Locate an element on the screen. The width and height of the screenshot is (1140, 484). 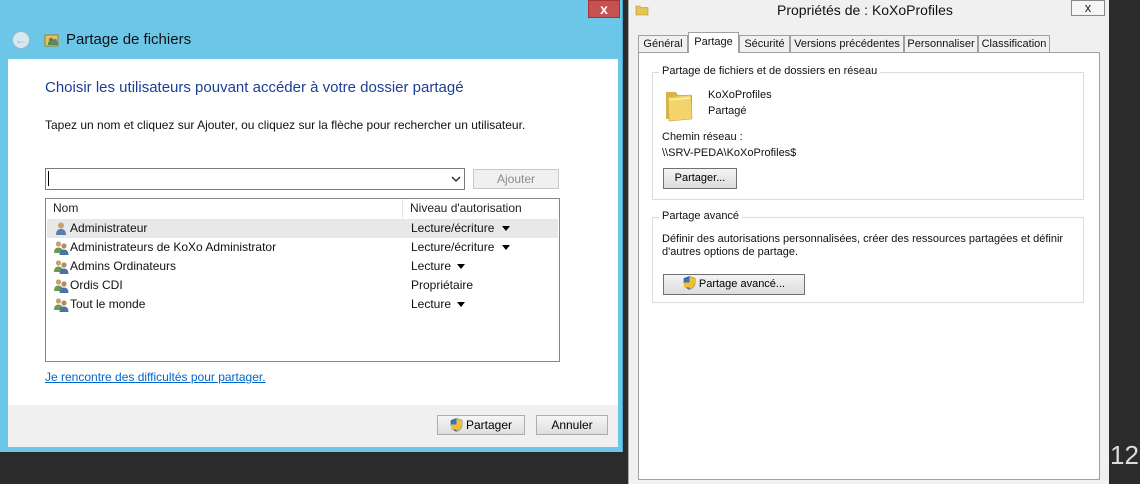
cancel-button: Annuler is located at coordinates (572, 425).